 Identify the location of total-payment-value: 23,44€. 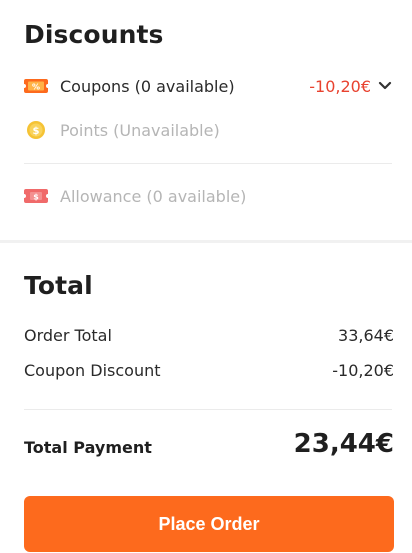
(343, 444).